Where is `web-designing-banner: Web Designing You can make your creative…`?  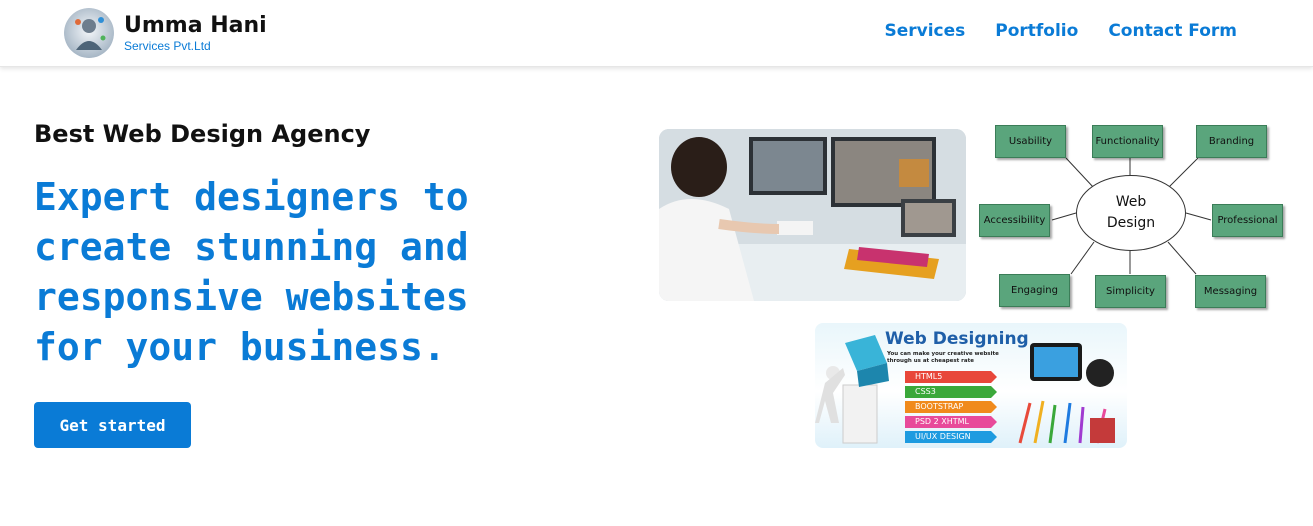 web-designing-banner: Web Designing You can make your creative… is located at coordinates (971, 385).